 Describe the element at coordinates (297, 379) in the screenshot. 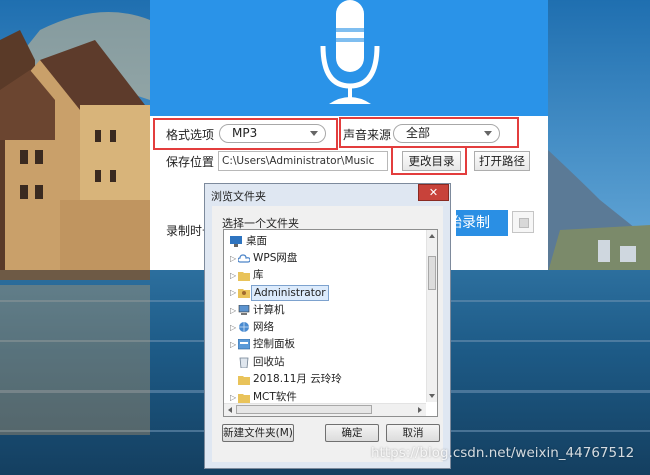

I see `tree-item-label: 2018.11月 云玲玲` at that location.